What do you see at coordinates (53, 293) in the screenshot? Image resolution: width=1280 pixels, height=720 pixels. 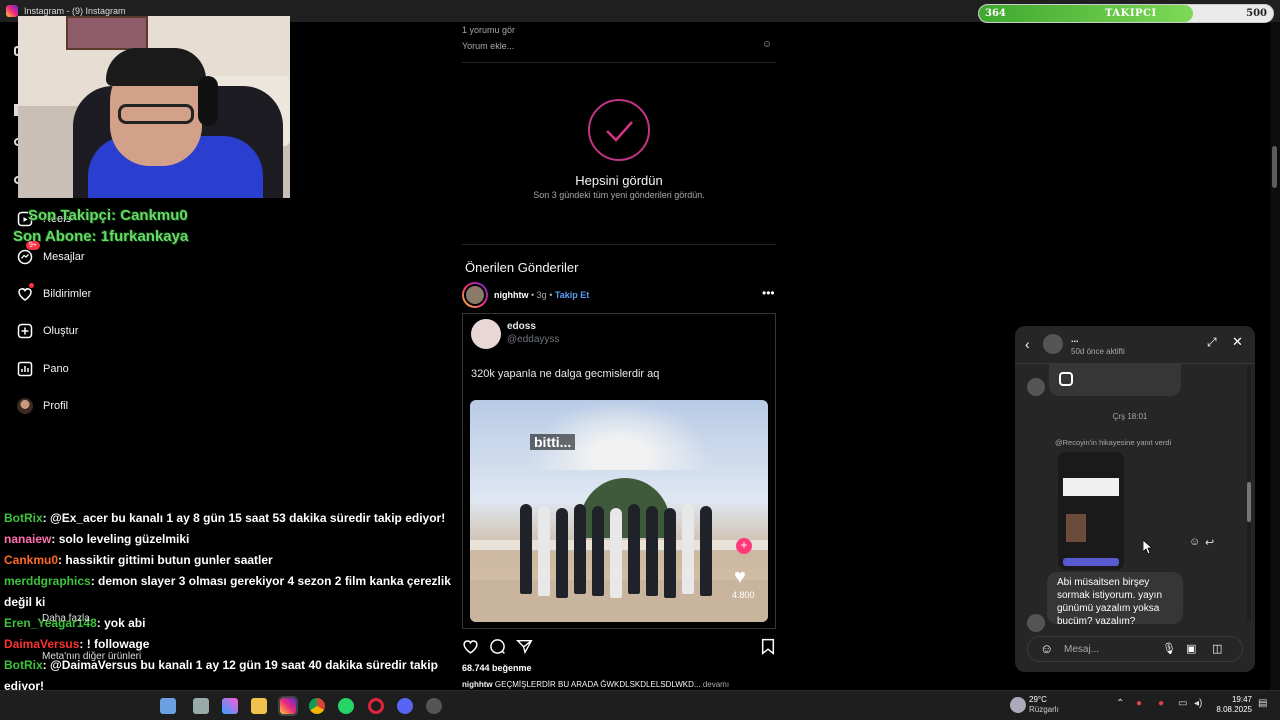 I see `sidebar-item-notifications: Bildirimler` at bounding box center [53, 293].